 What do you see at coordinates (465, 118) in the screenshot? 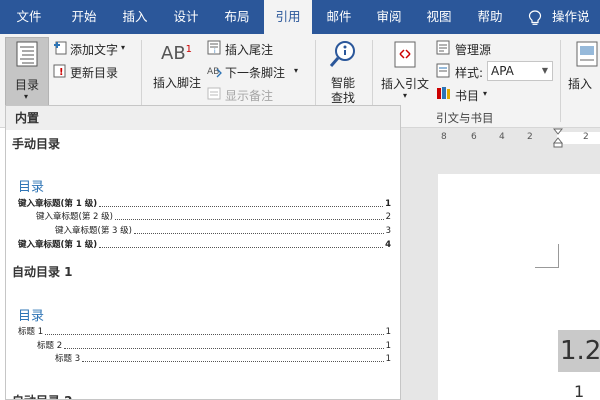
I see `group-label-citations: 引文与书目` at bounding box center [465, 118].